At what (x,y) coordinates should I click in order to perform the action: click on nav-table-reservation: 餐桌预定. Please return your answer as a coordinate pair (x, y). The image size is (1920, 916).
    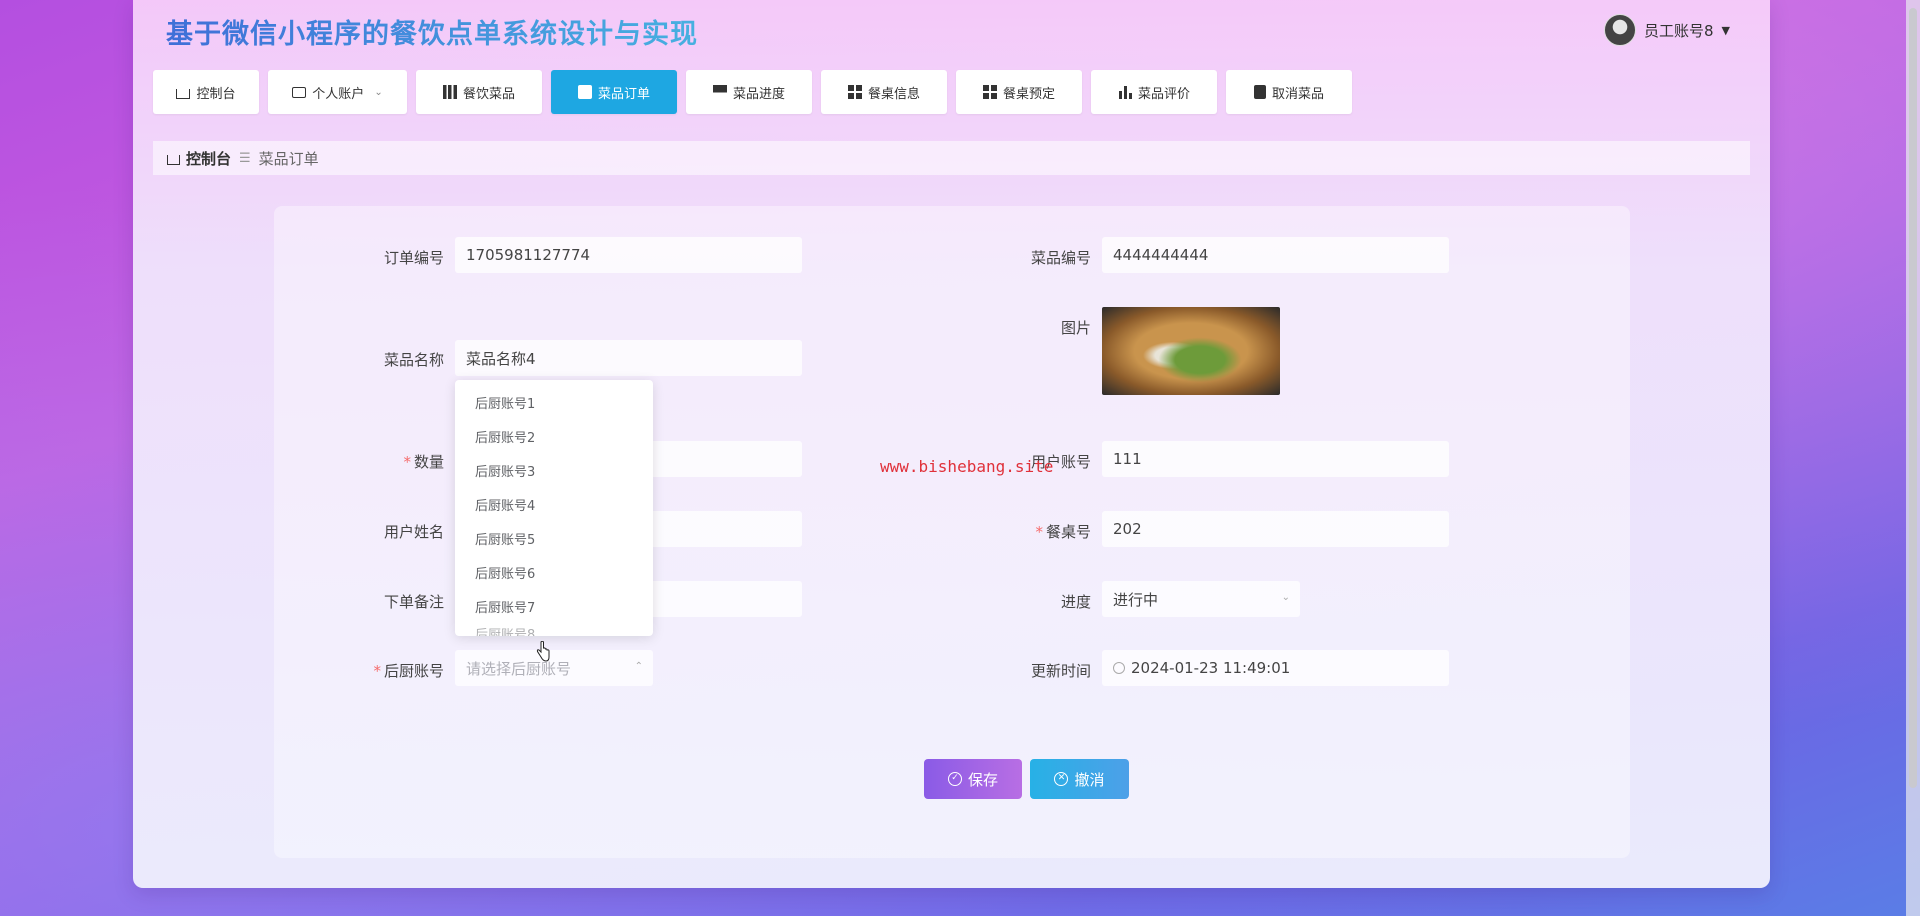
    Looking at the image, I should click on (1019, 92).